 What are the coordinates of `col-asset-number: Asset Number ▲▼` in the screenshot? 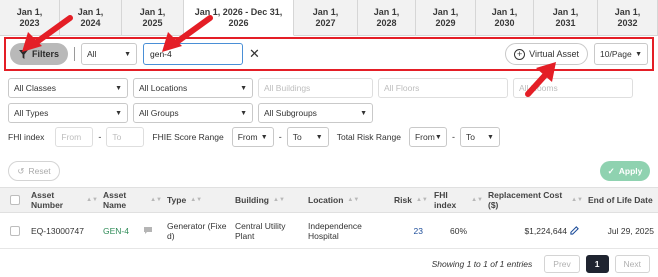 It's located at (62, 200).